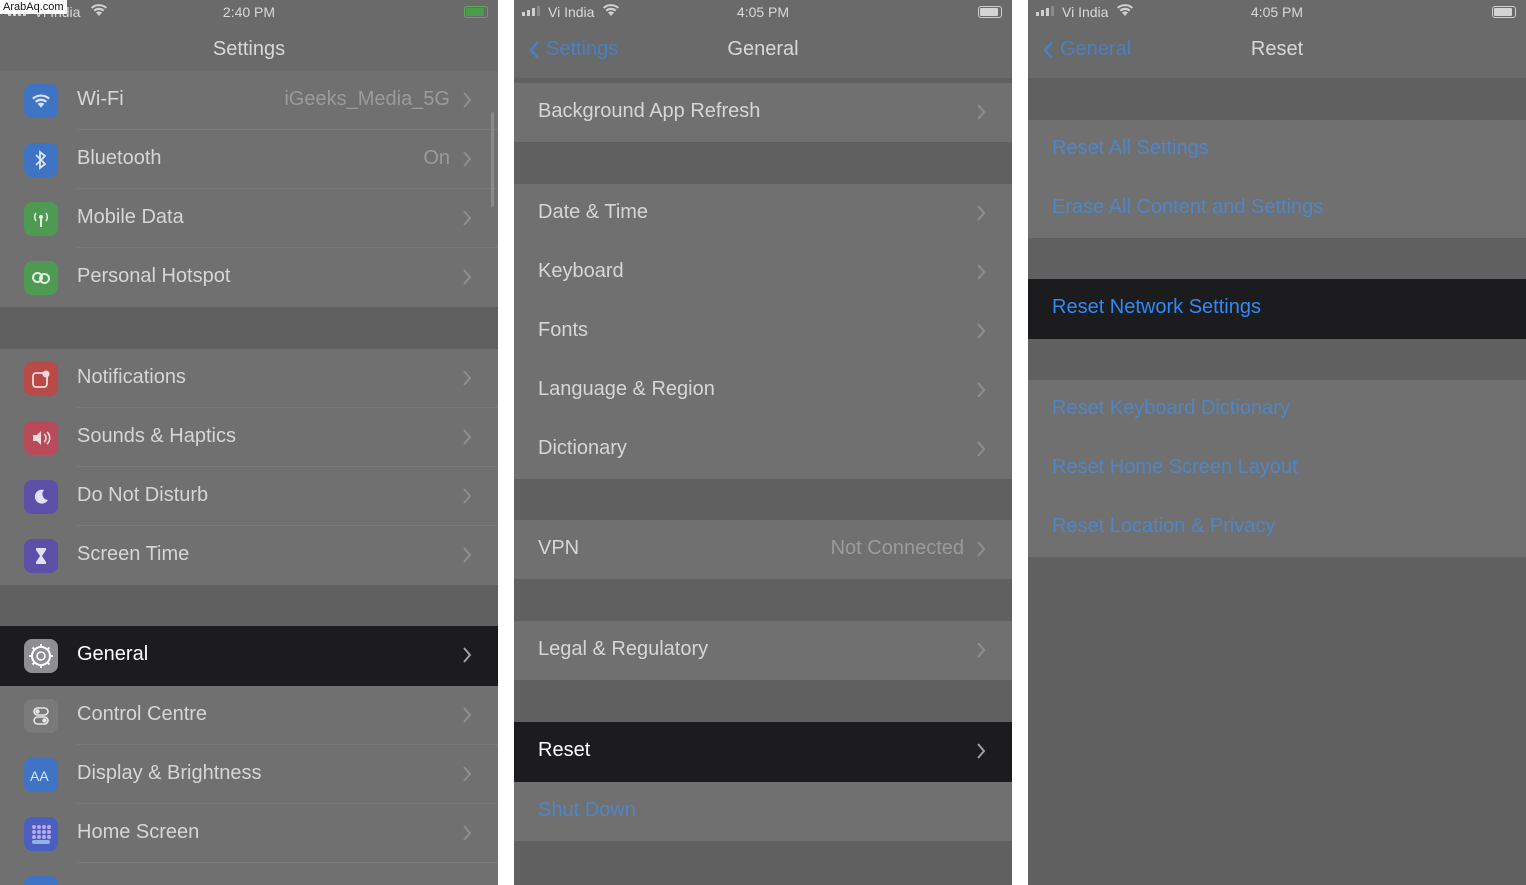  Describe the element at coordinates (249, 159) in the screenshot. I see `settings-row-bluetooth: Bluetooth On` at that location.